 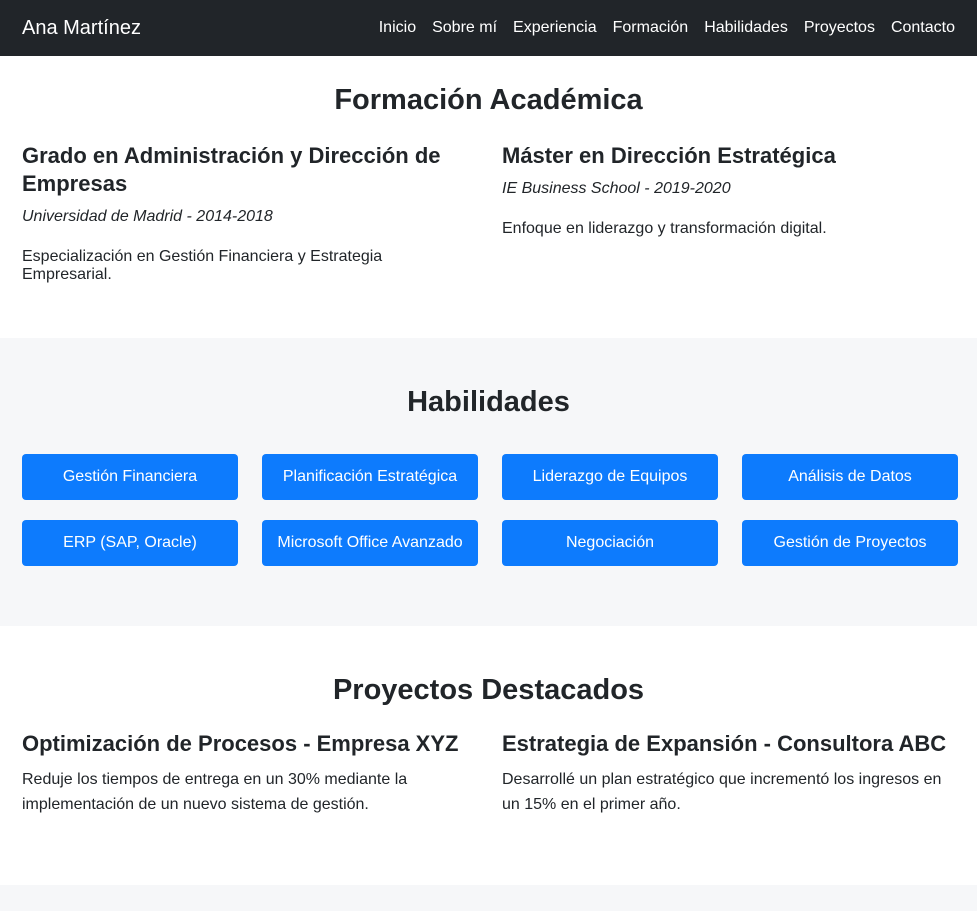 I want to click on projects-title: Proyectos Destacados, so click(x=488, y=690).